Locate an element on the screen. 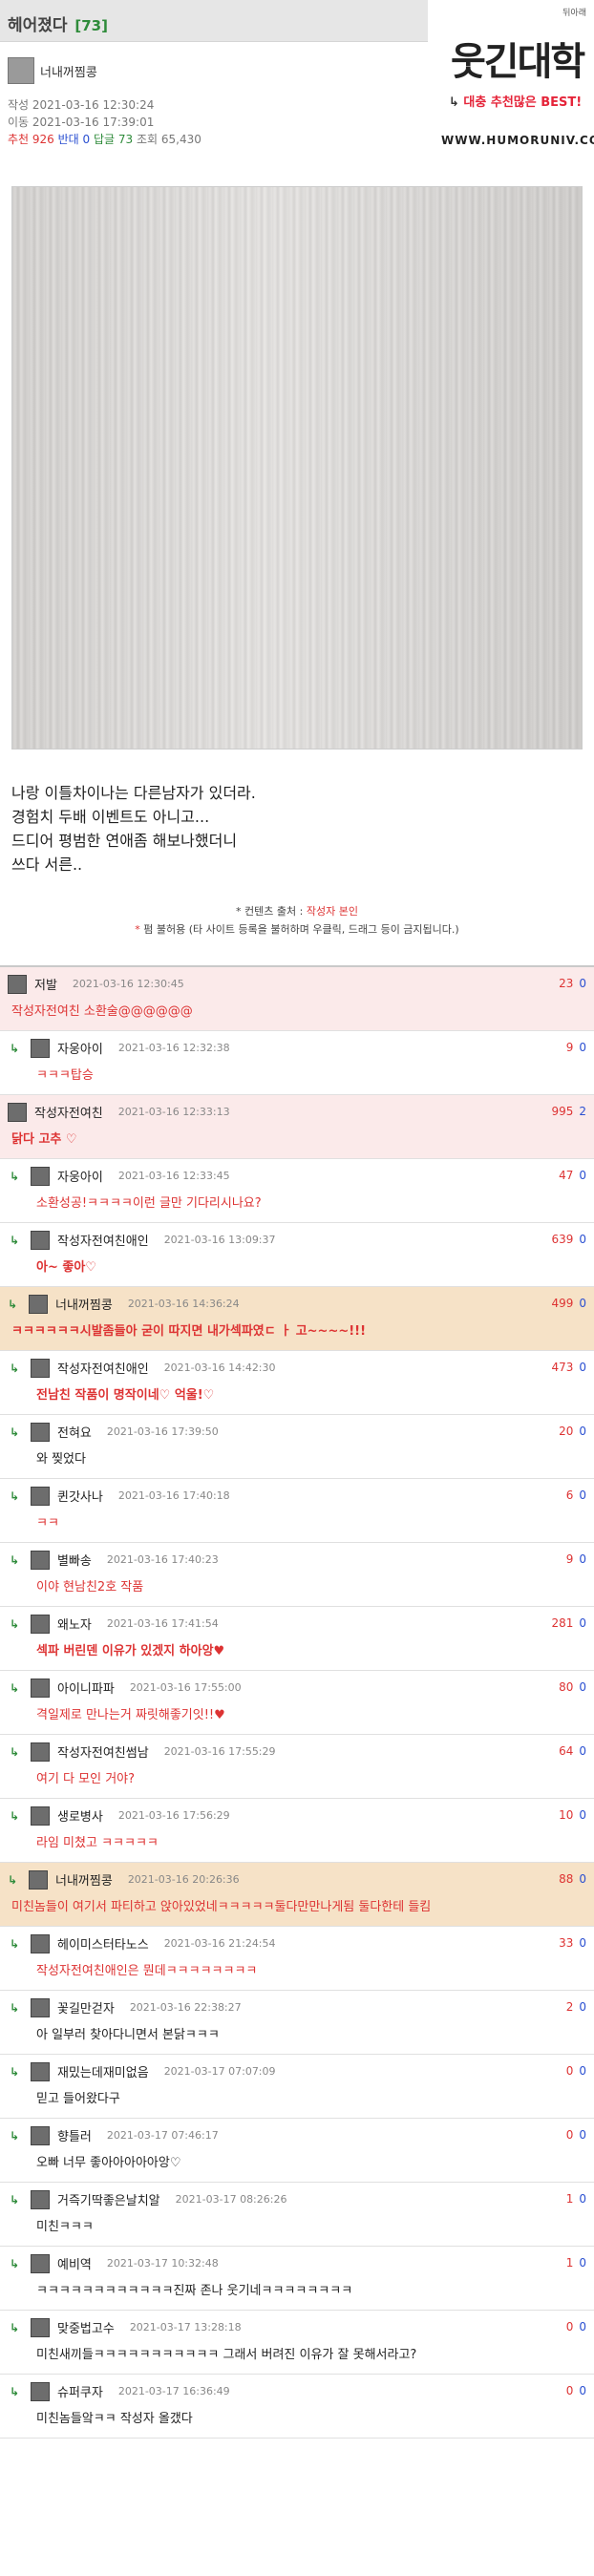 Image resolution: width=594 pixels, height=2576 pixels. comment-votes: 23 0 is located at coordinates (572, 983).